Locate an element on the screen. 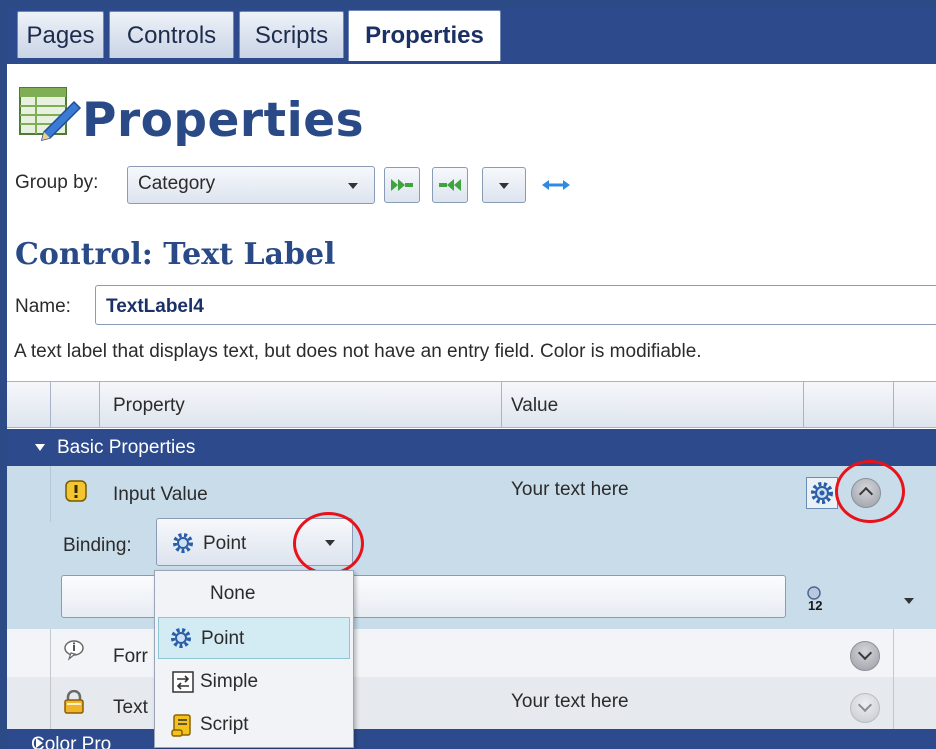  collapse-all-button is located at coordinates (450, 185).